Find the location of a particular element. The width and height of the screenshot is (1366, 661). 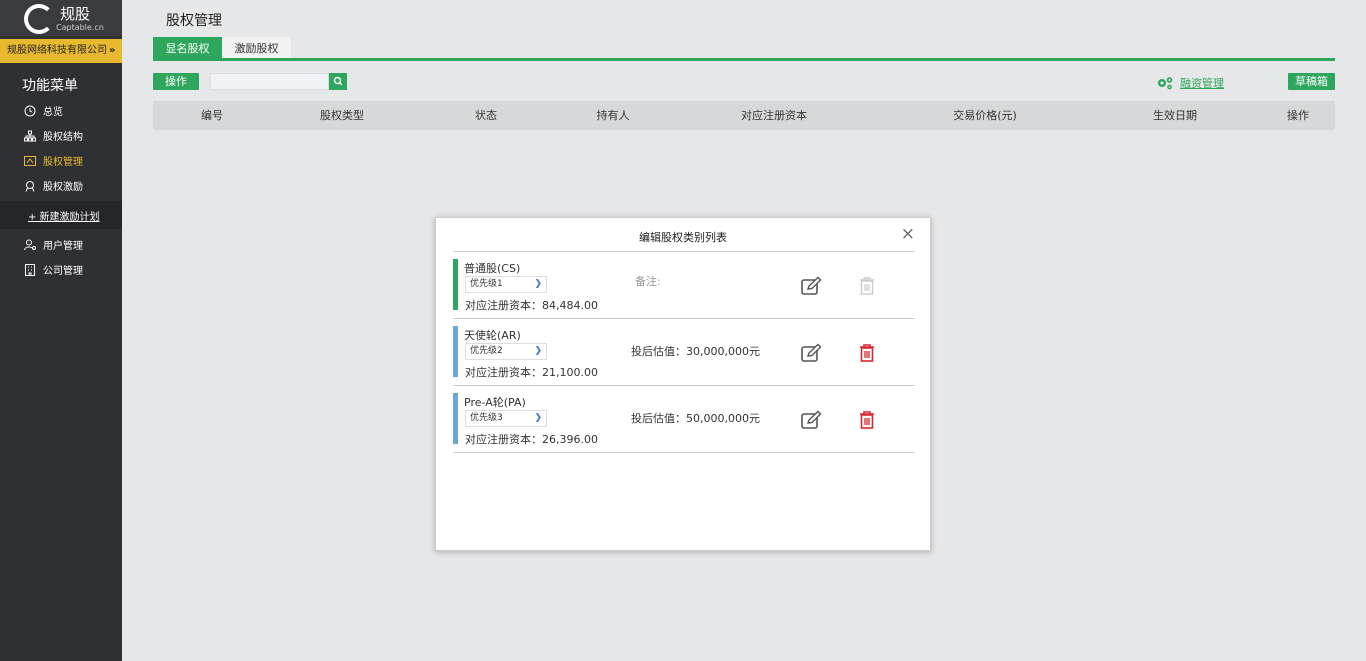

sidebar-item-overview: 总览 is located at coordinates (61, 110).